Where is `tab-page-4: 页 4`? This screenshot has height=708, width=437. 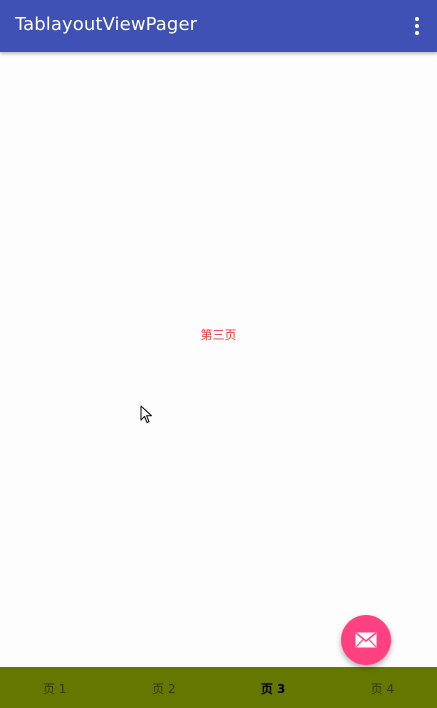 tab-page-4: 页 4 is located at coordinates (382, 687).